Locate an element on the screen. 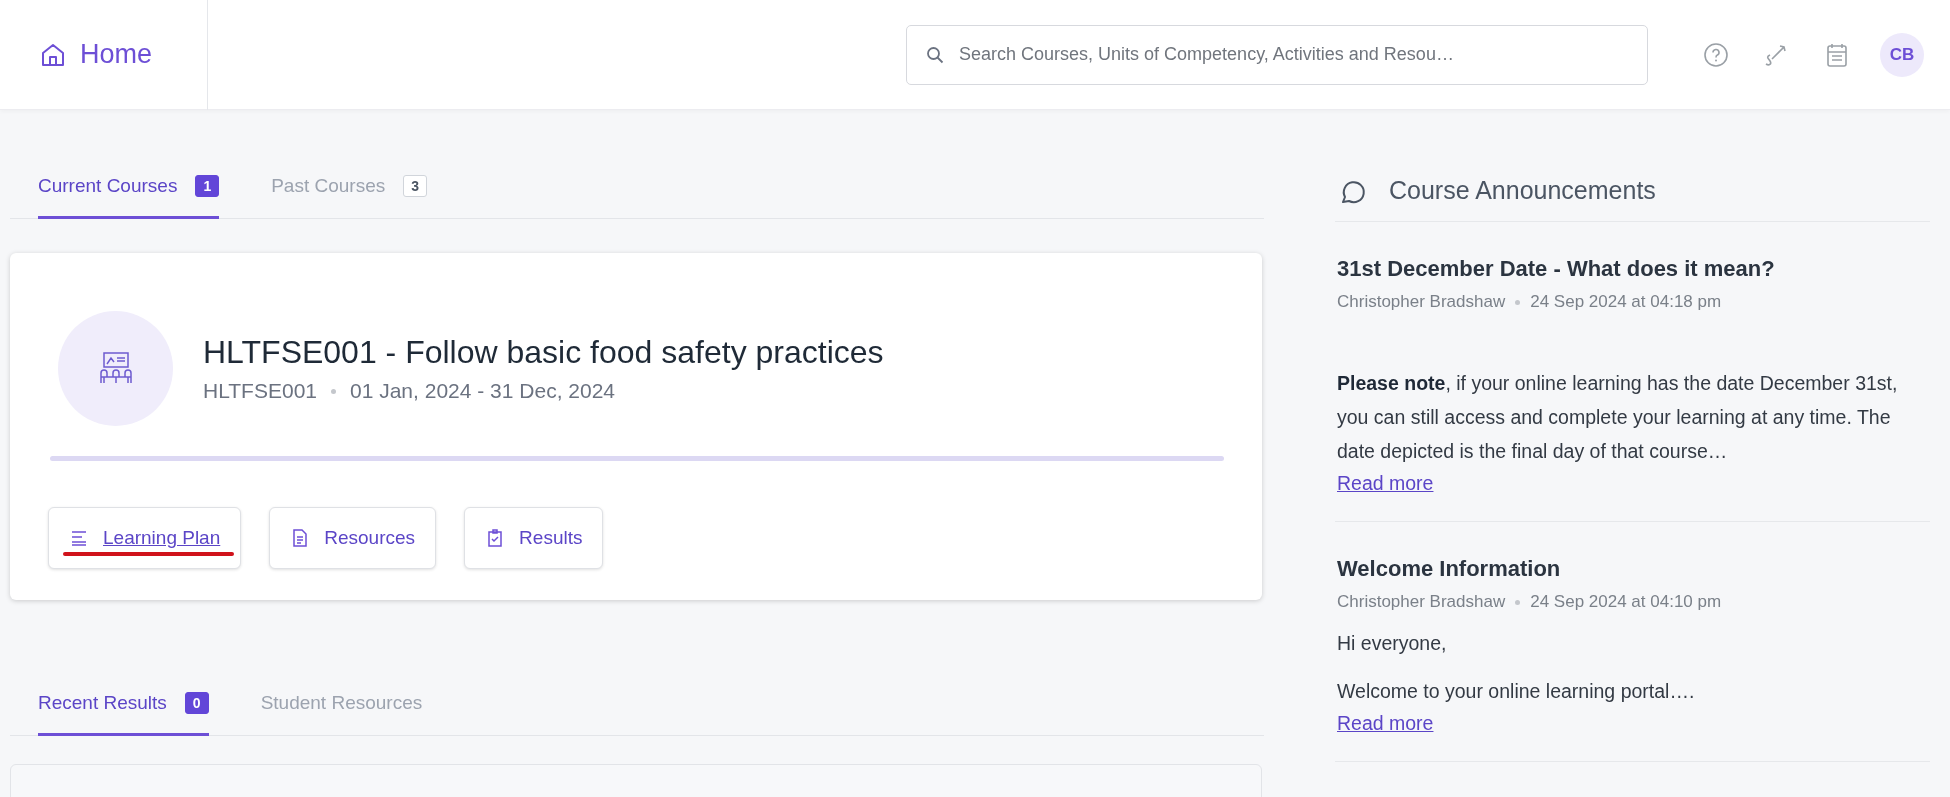 The height and width of the screenshot is (797, 1950). post-time: 24 Sep 2024 at 04:10 pm is located at coordinates (1626, 602).